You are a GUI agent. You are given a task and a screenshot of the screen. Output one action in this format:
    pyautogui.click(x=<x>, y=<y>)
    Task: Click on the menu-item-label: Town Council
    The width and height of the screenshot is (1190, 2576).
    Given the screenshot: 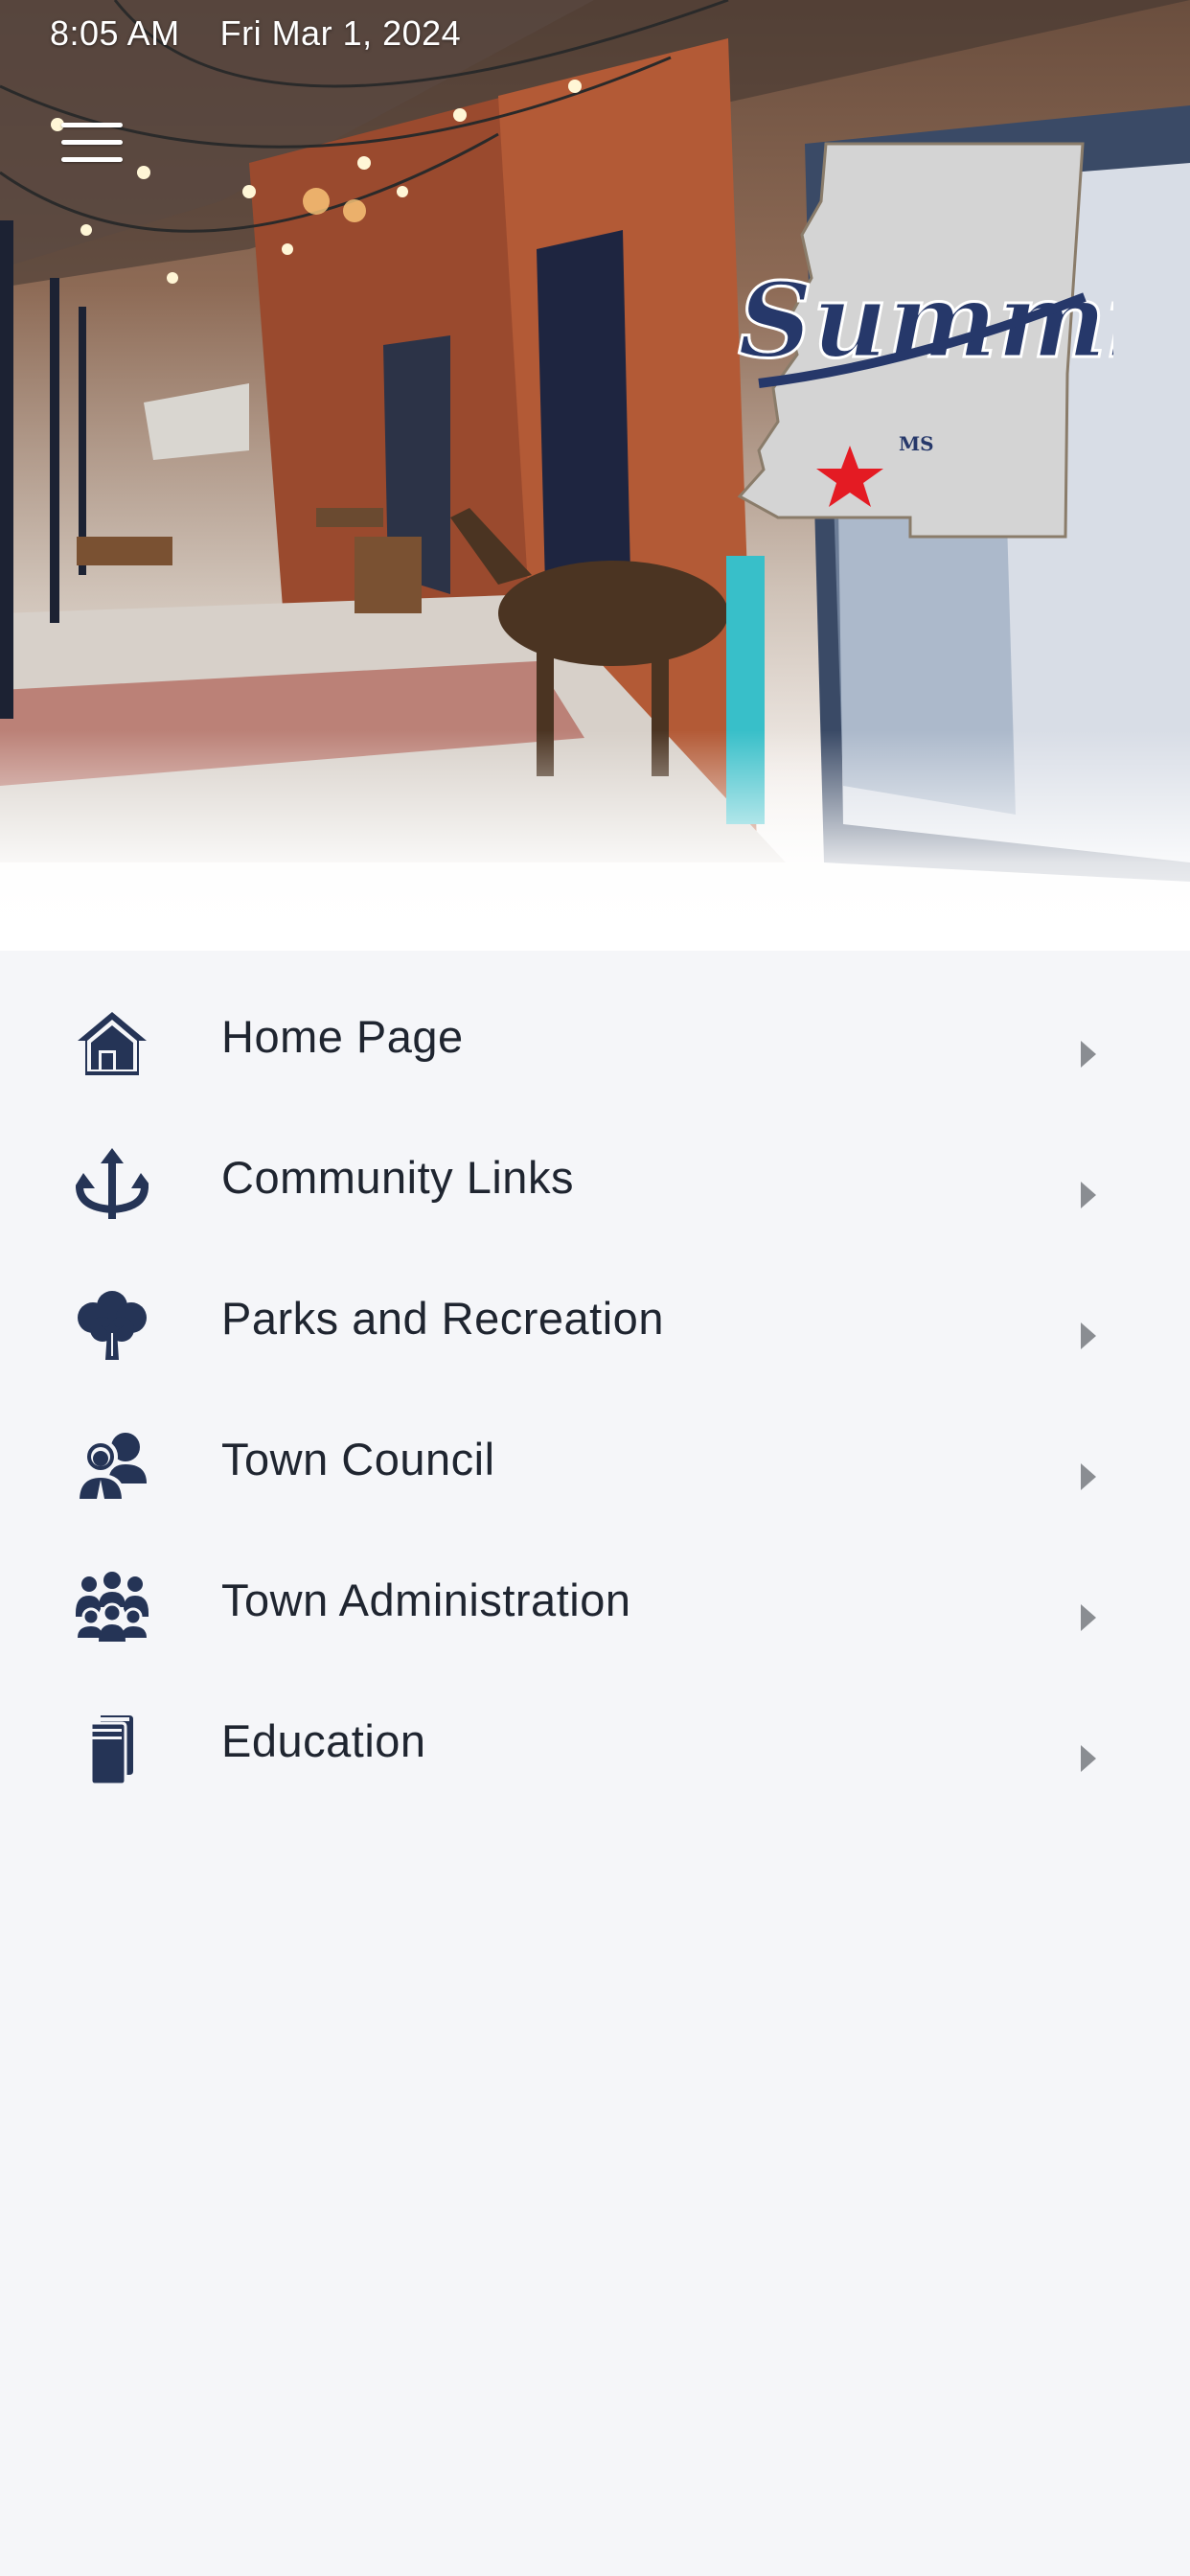 What is the action you would take?
    pyautogui.click(x=358, y=1459)
    